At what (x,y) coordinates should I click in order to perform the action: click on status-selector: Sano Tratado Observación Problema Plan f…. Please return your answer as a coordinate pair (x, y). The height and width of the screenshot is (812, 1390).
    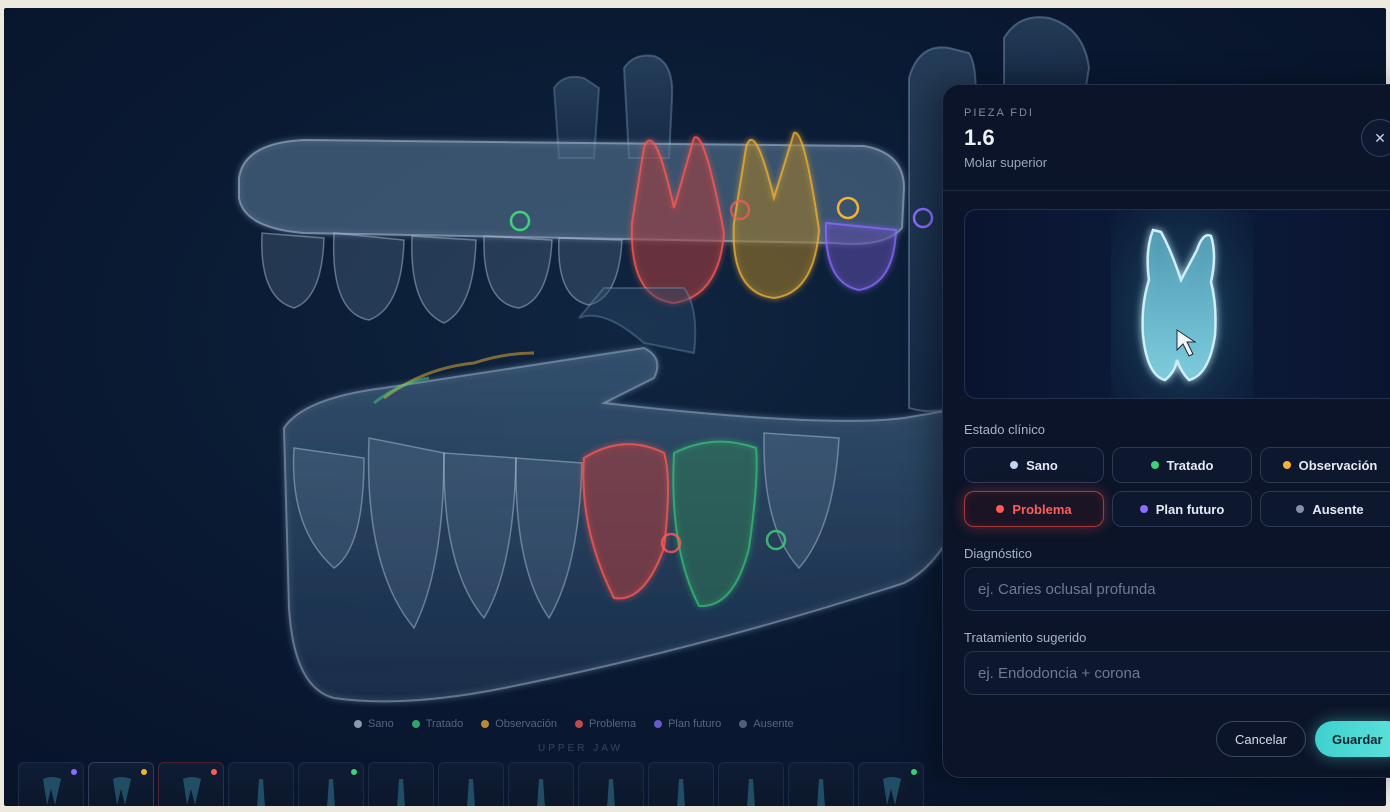
    Looking at the image, I should click on (1177, 487).